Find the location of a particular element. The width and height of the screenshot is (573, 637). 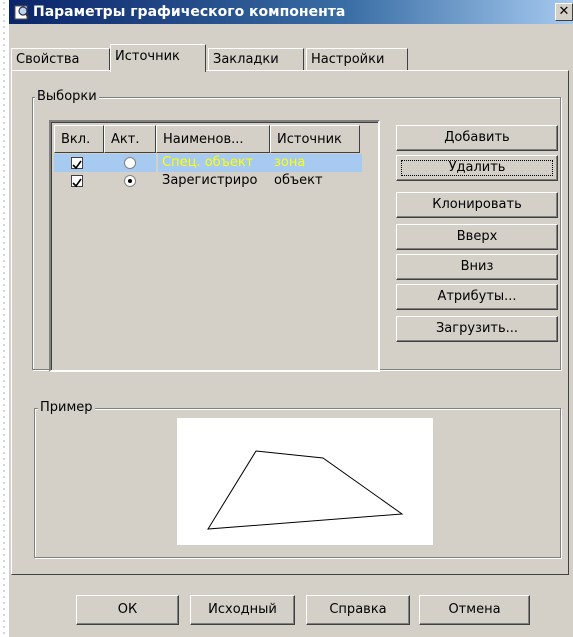

delete-button: Удалить is located at coordinates (477, 168).